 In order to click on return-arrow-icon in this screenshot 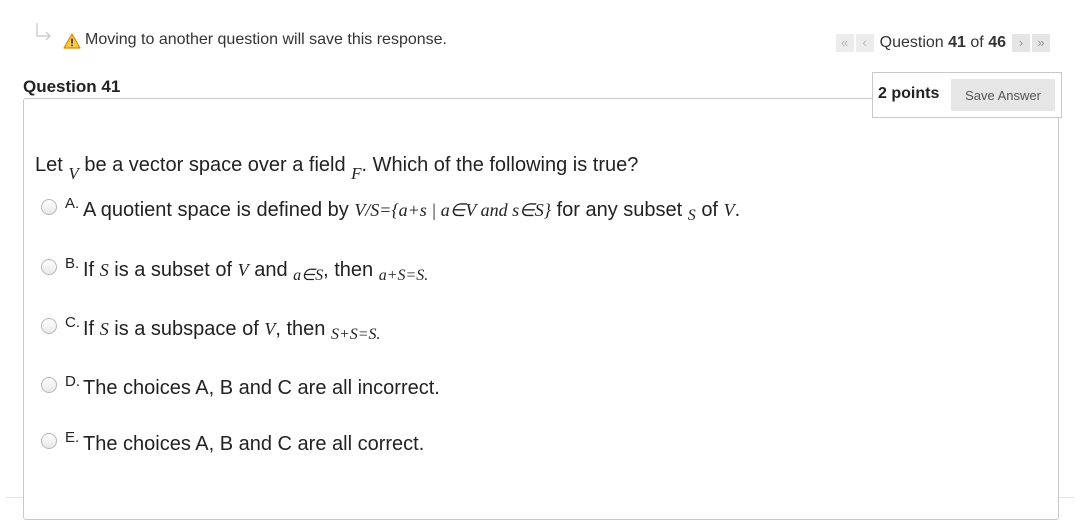, I will do `click(43, 32)`.